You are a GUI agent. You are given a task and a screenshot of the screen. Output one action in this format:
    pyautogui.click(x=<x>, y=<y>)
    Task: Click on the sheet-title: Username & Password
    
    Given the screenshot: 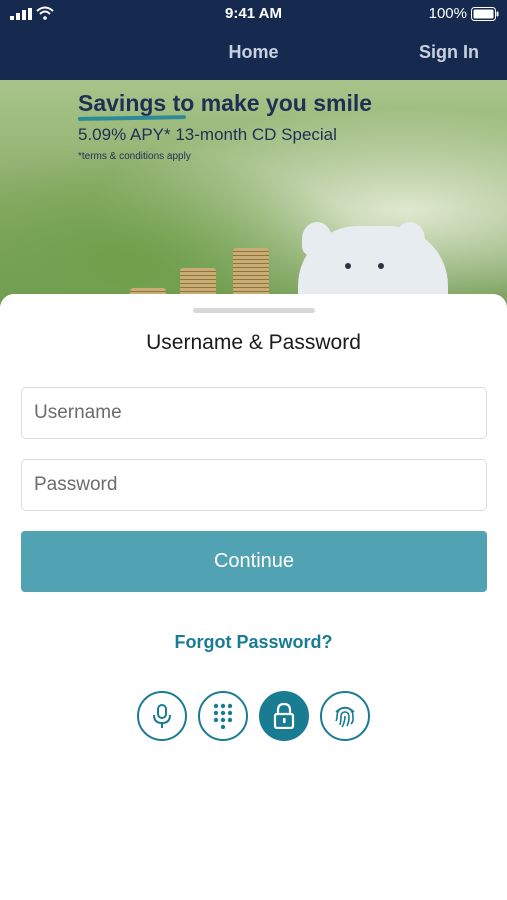 What is the action you would take?
    pyautogui.click(x=253, y=342)
    